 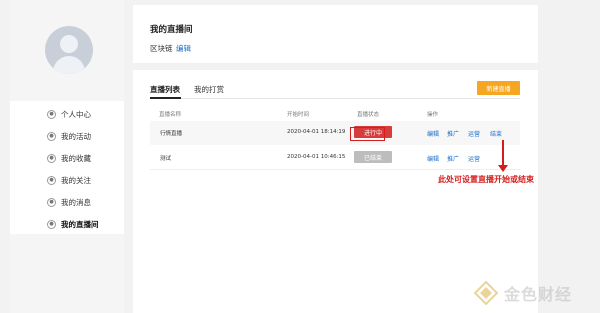 What do you see at coordinates (80, 224) in the screenshot?
I see `sidebar-item-label: 我的直播间` at bounding box center [80, 224].